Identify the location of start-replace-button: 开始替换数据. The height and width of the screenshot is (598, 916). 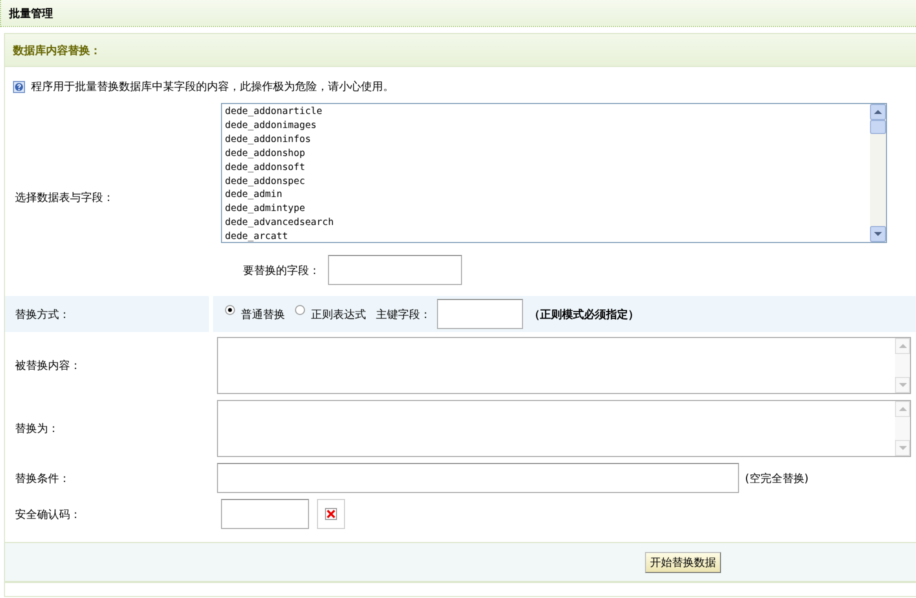
(683, 562).